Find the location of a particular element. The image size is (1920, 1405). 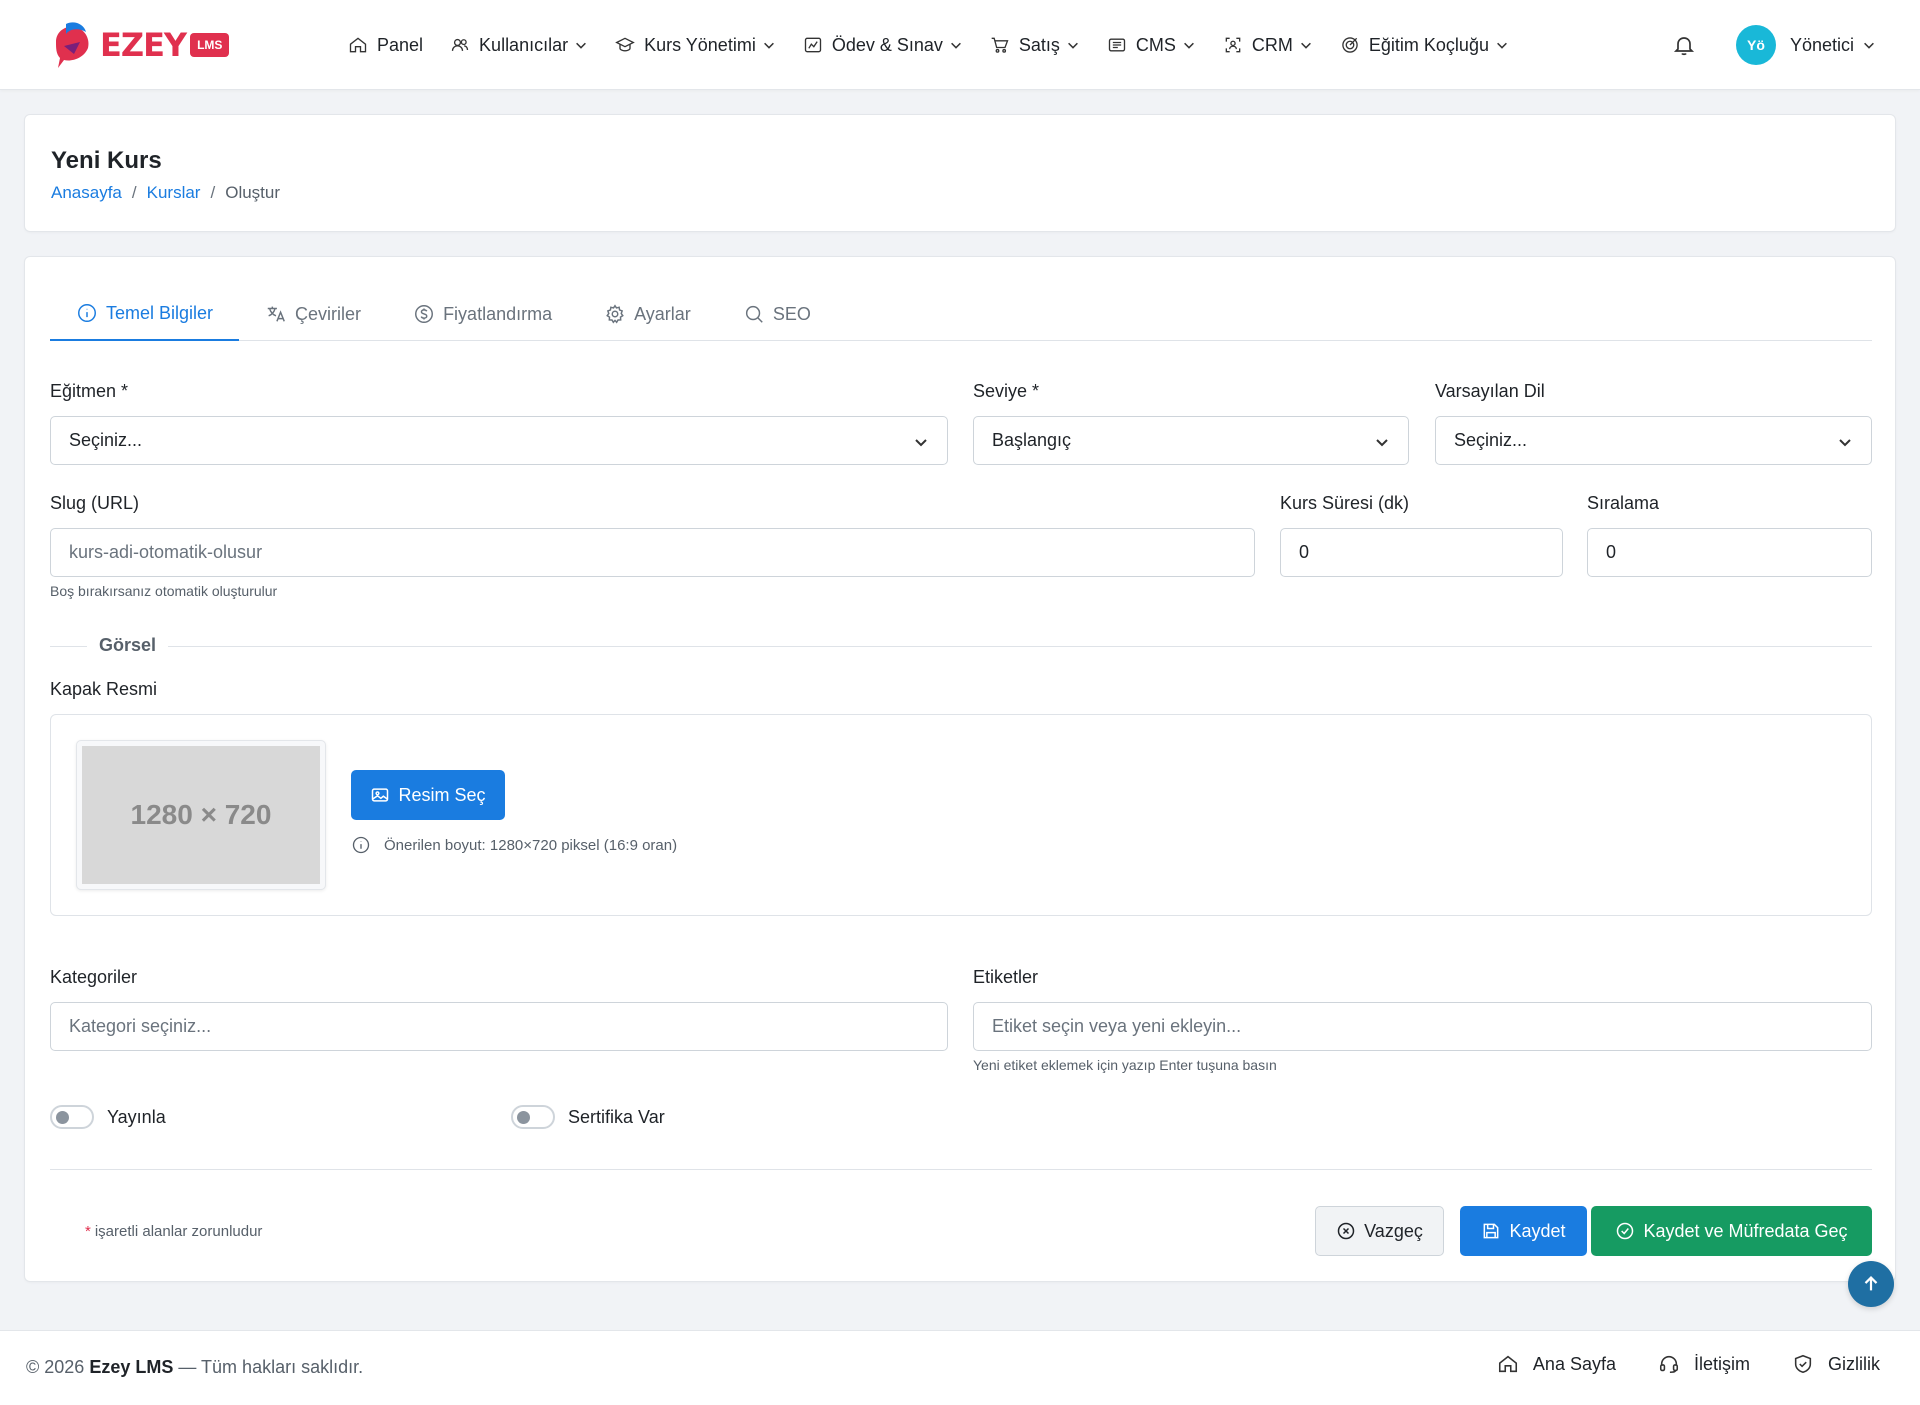

cancel-button: Vazgeç is located at coordinates (1379, 1231).